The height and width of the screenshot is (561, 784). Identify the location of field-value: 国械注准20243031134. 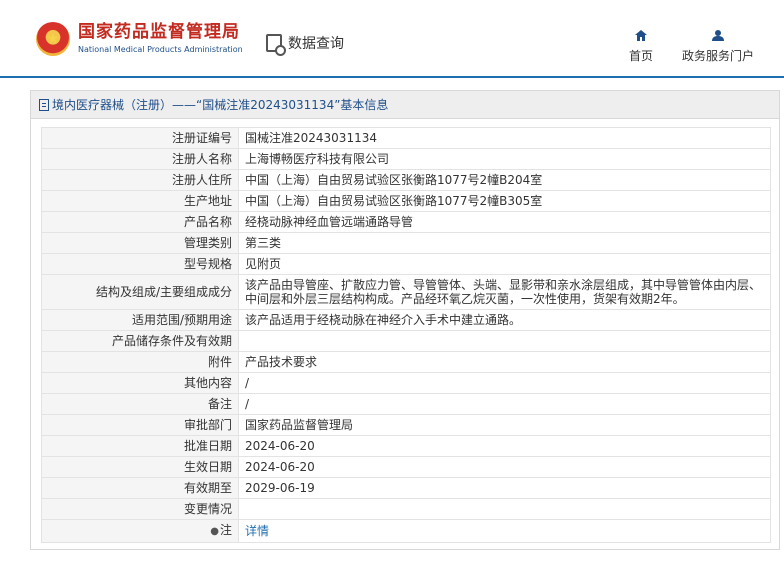
(504, 138).